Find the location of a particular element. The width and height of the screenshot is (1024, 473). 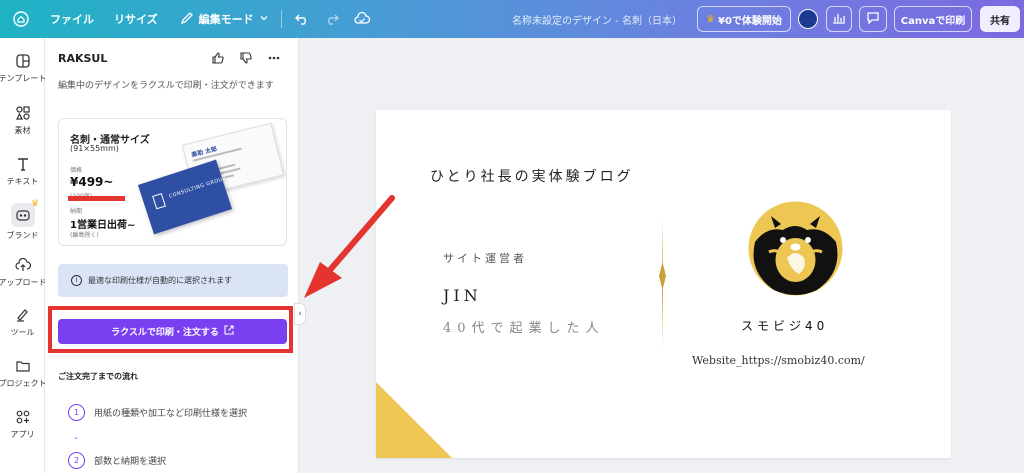

cloud-saved-icon is located at coordinates (362, 19).